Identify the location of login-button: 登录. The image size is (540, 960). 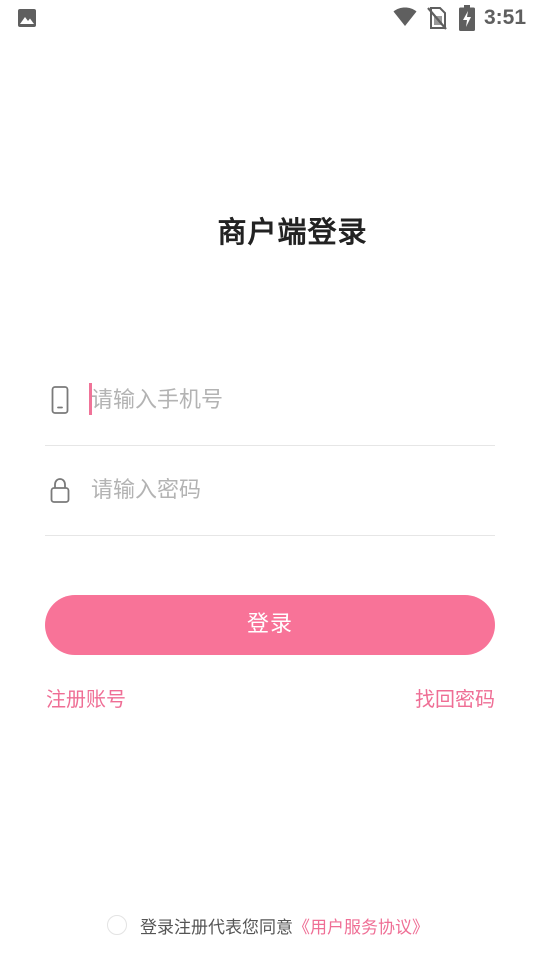
(270, 625).